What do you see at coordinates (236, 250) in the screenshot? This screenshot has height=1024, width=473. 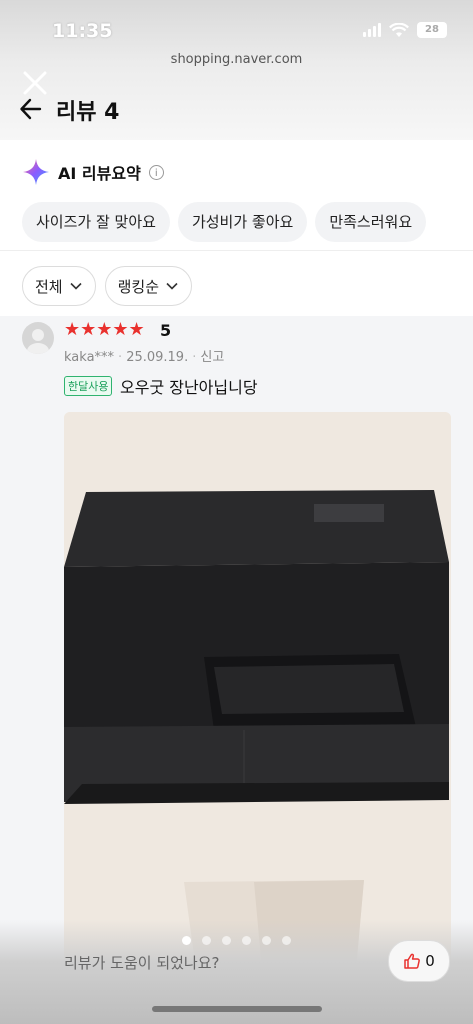 I see `section-divider` at bounding box center [236, 250].